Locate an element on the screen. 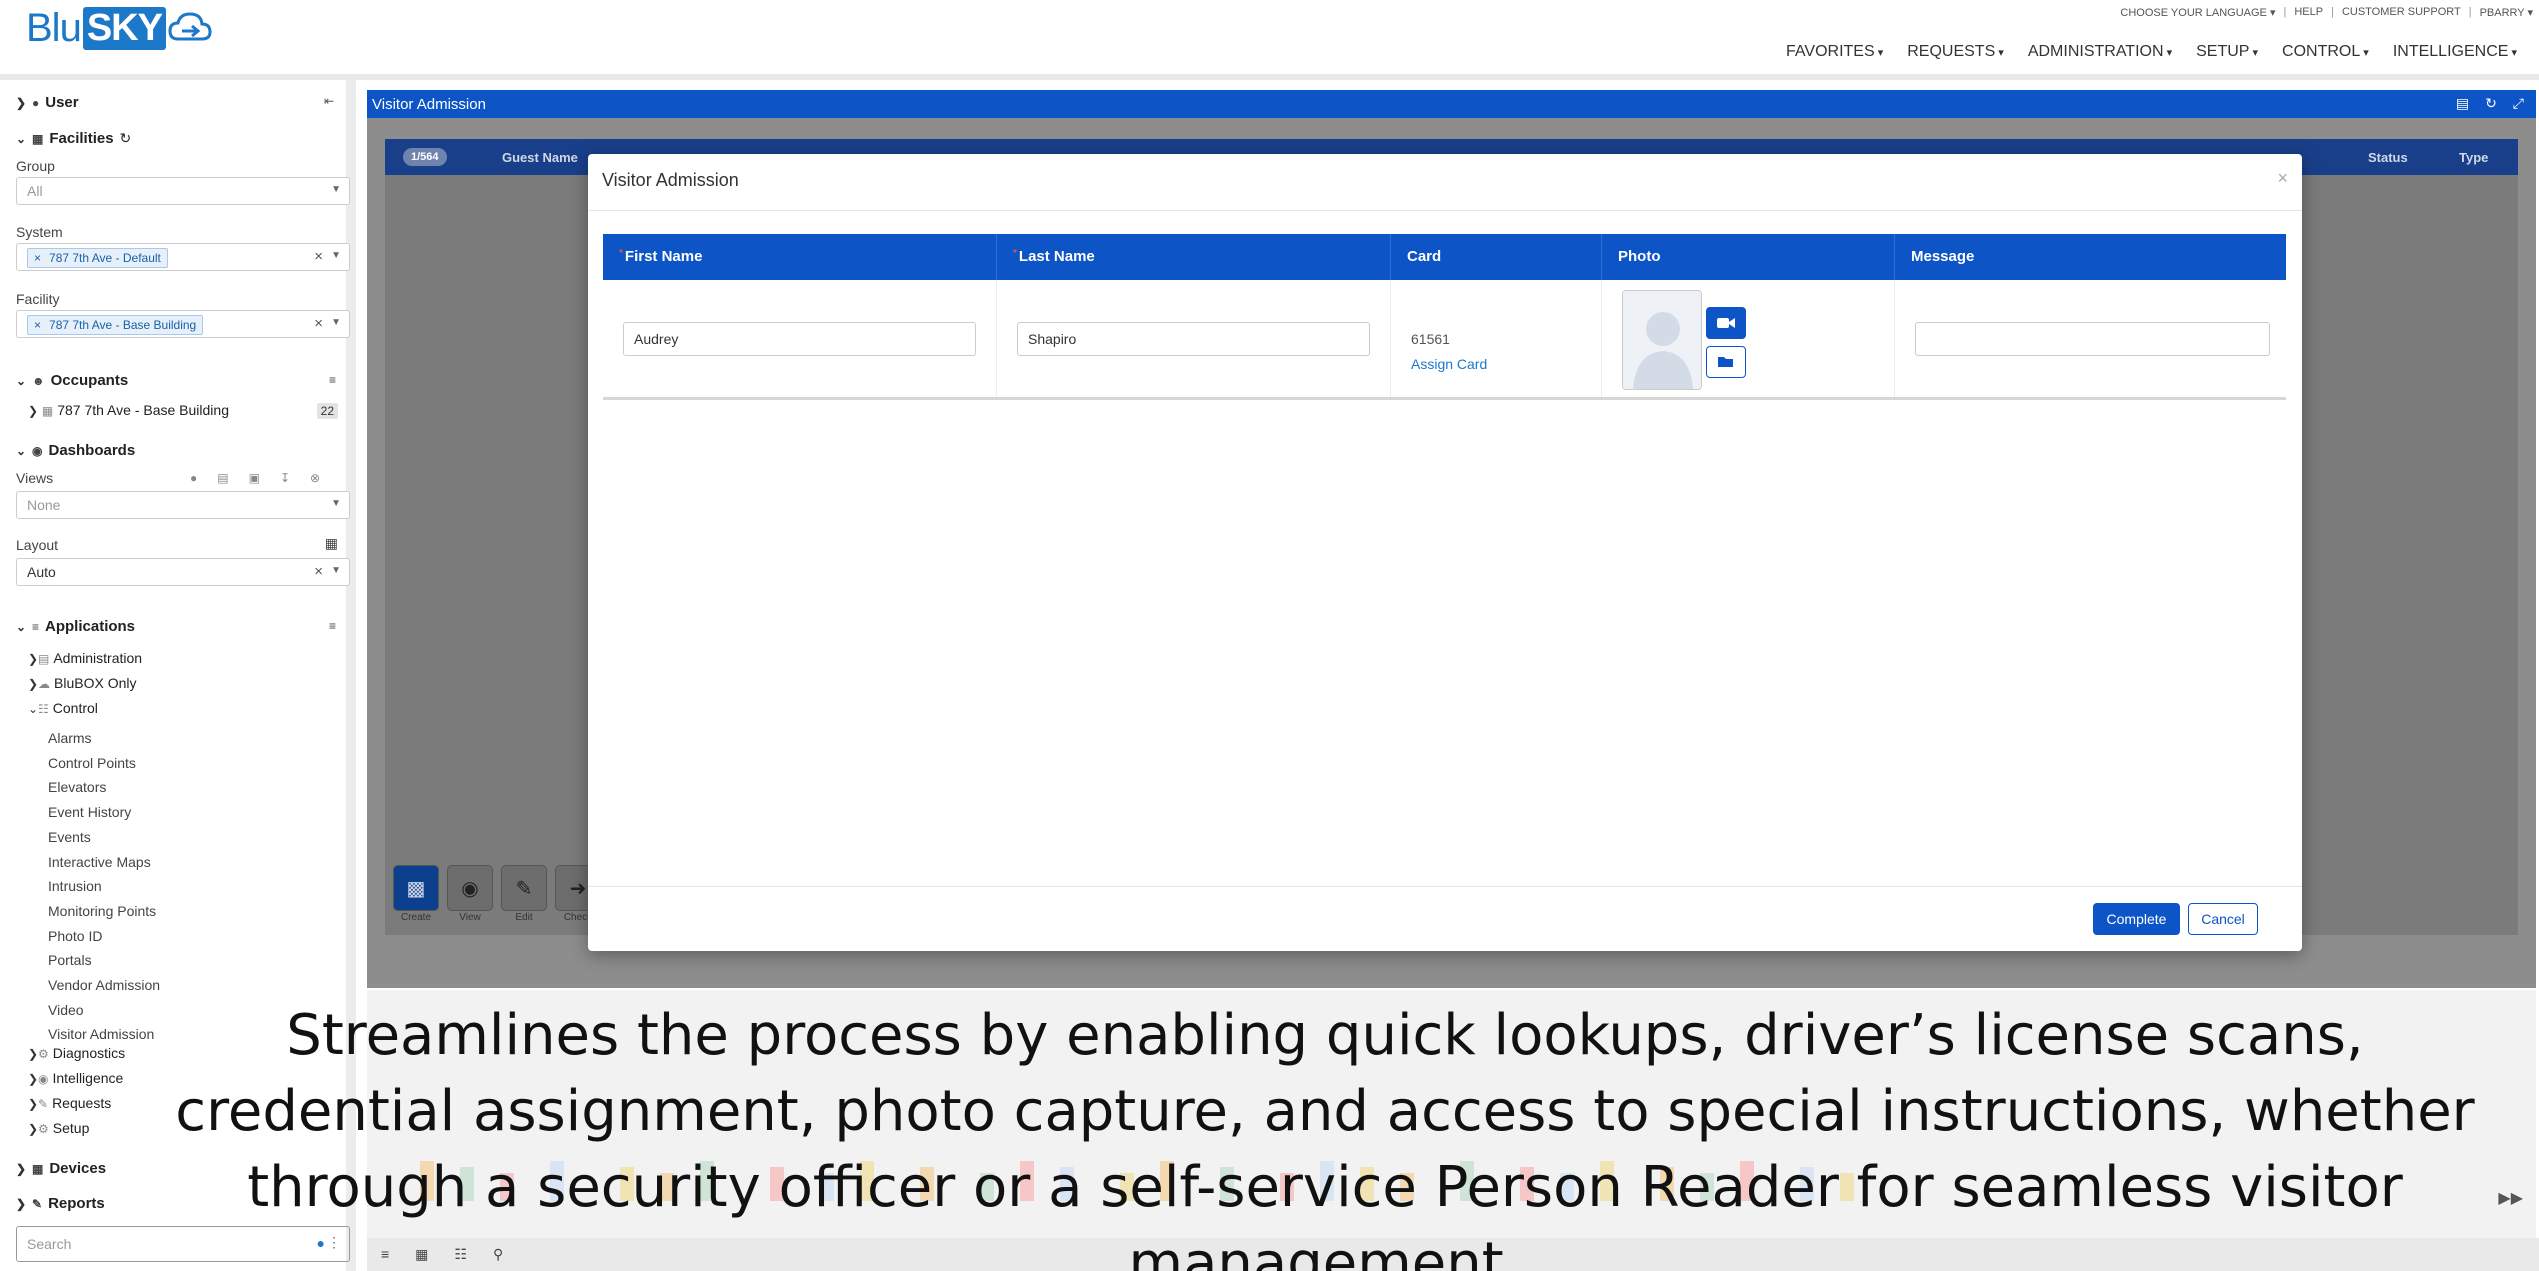  customer-support-link: CUSTOMER SUPPORT is located at coordinates (2401, 12).